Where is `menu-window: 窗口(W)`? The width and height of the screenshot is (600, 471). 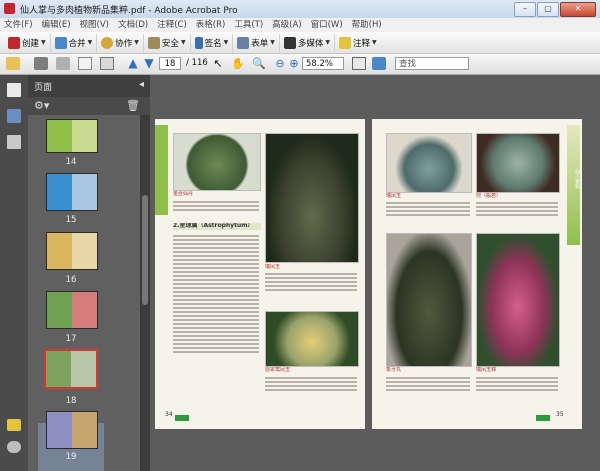
menu-window: 窗口(W) is located at coordinates (327, 25).